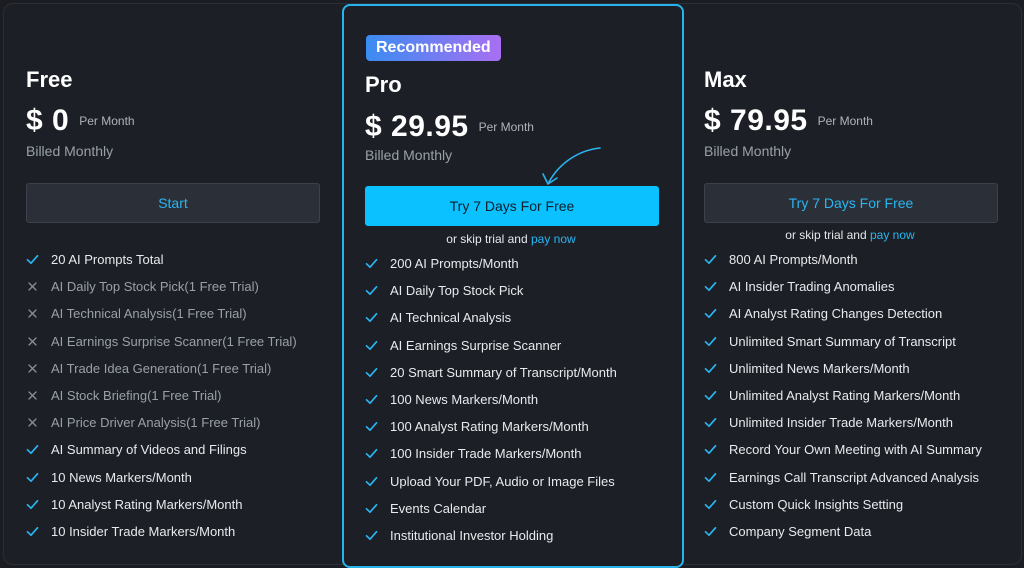  What do you see at coordinates (156, 423) in the screenshot?
I see `feature-text: AI Price Driver Analysis(1 Free Trial)` at bounding box center [156, 423].